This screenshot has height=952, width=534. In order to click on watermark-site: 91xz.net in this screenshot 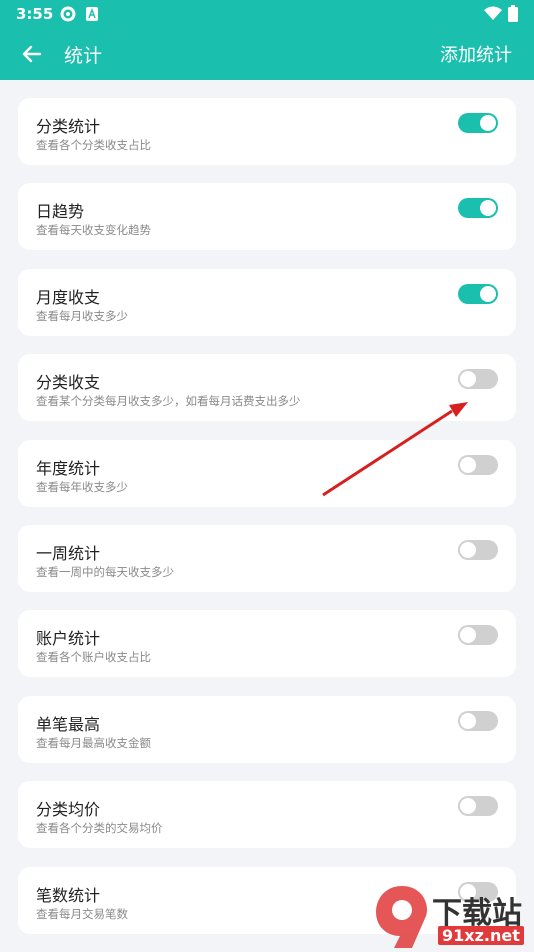, I will do `click(481, 935)`.